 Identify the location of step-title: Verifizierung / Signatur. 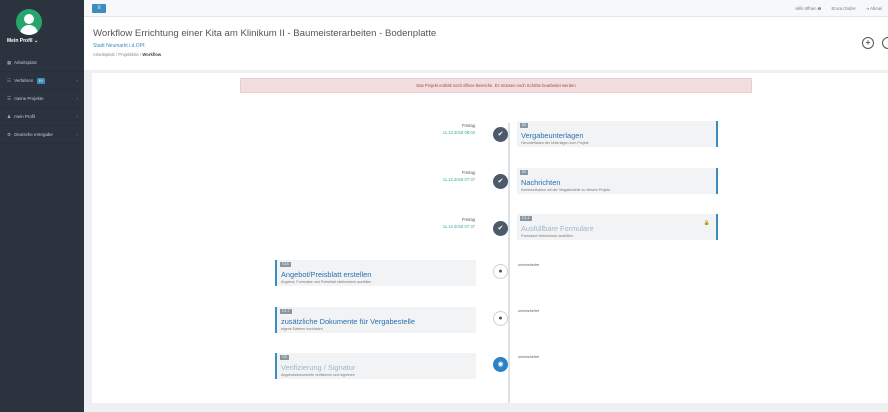
(318, 367).